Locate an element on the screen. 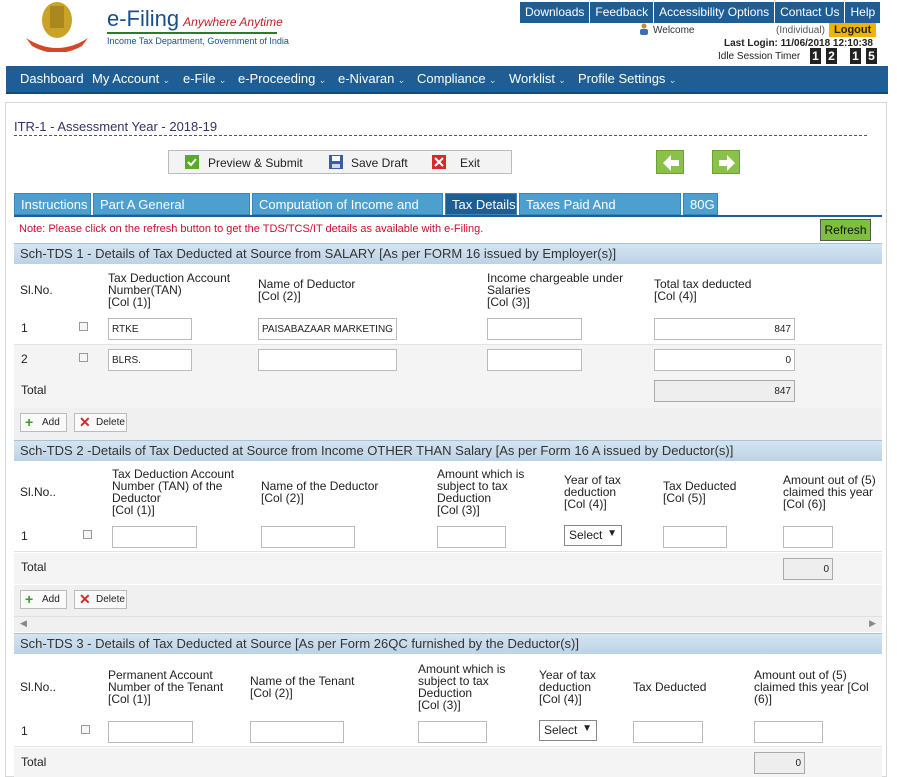 This screenshot has width=897, height=777. tds2-col-slno: Sl.No.. is located at coordinates (38, 492).